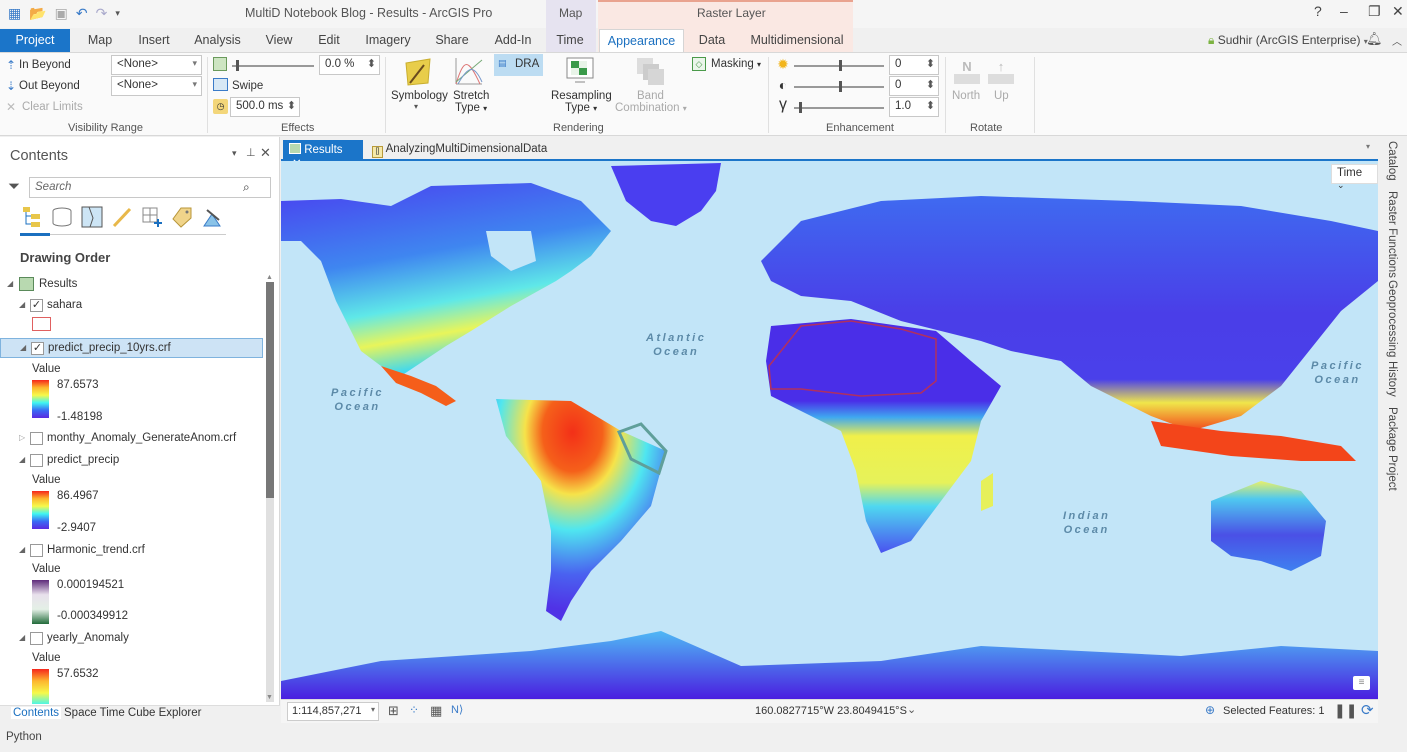 This screenshot has height=752, width=1407. I want to click on dock-tab-geoprocessing: Geoprocessing, so click(1392, 318).